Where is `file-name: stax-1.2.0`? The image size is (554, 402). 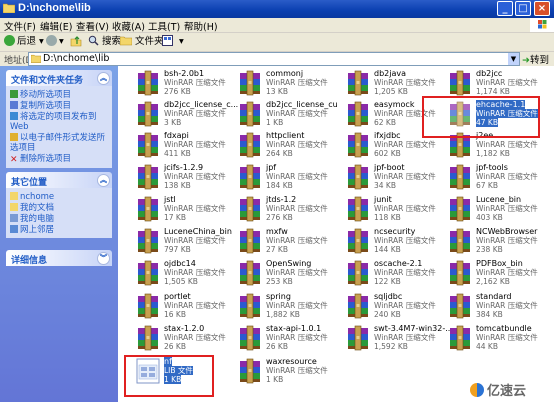
file-name: stax-1.2.0 is located at coordinates (184, 328).